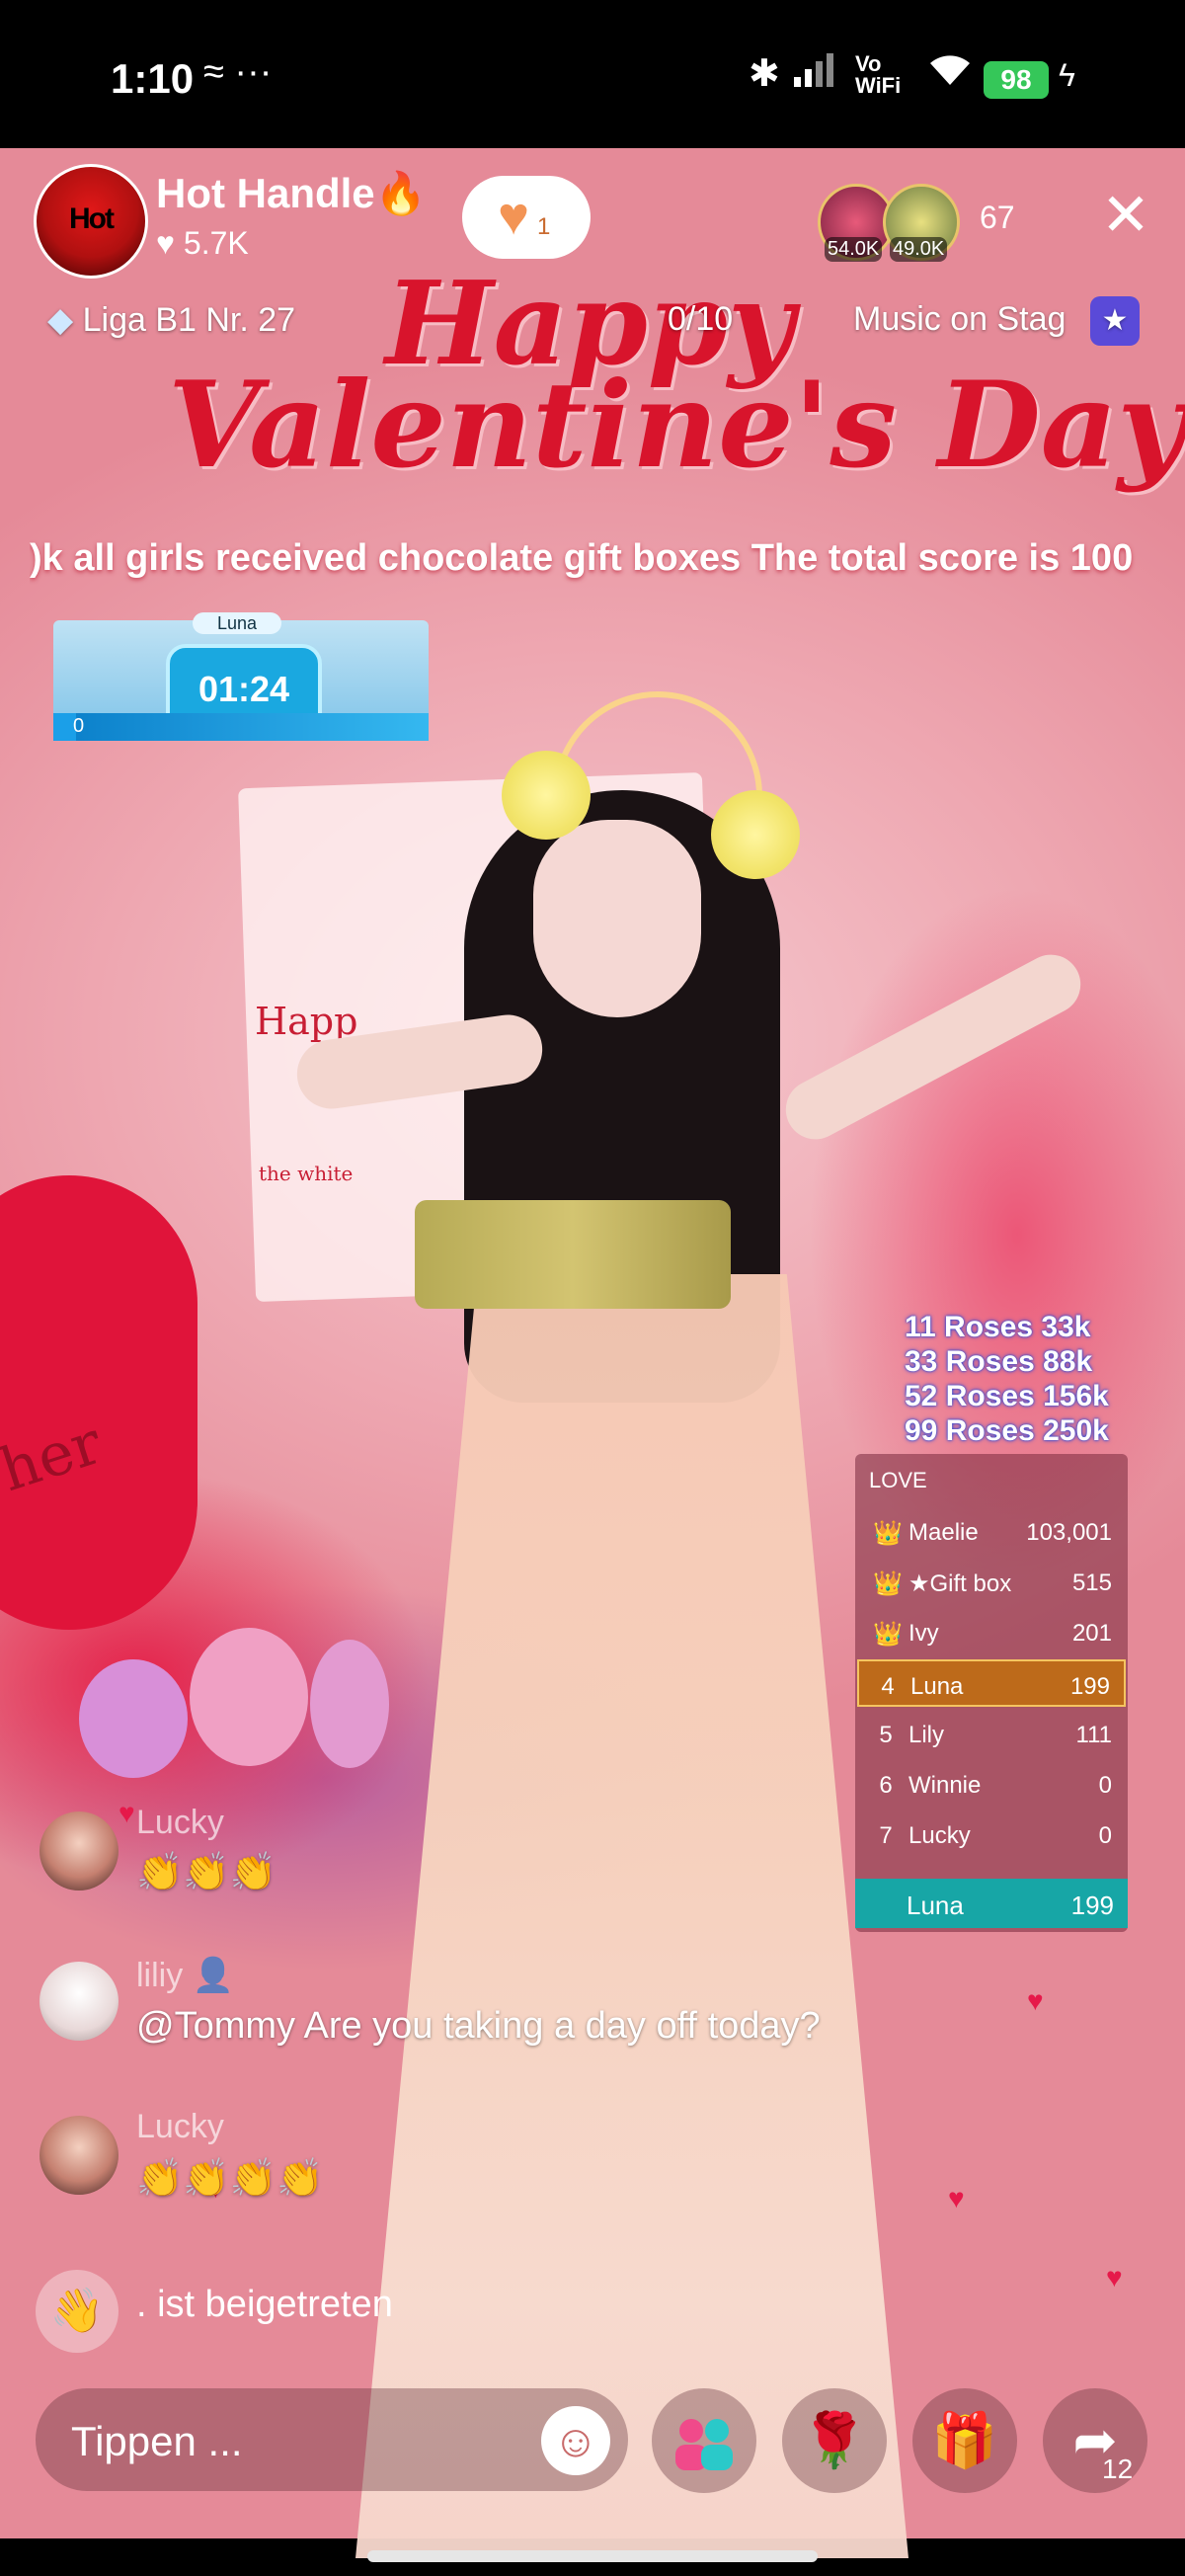  I want to click on goal-progress: 0/10, so click(700, 319).